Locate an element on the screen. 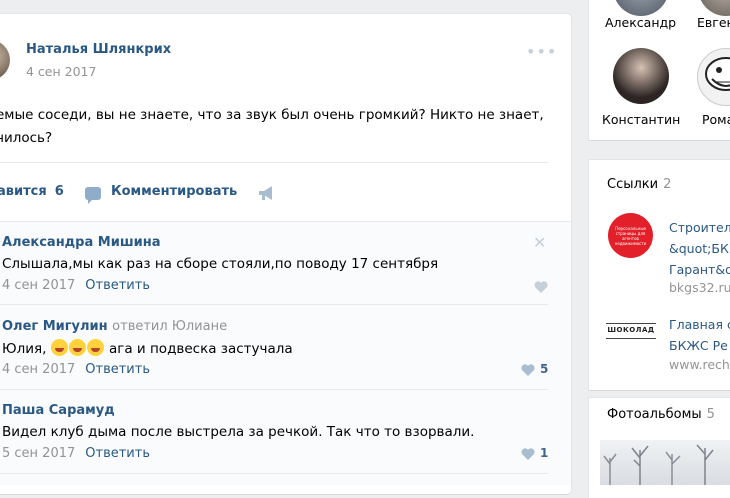 The height and width of the screenshot is (498, 730). replied-to: ответил Юлиане is located at coordinates (169, 326).